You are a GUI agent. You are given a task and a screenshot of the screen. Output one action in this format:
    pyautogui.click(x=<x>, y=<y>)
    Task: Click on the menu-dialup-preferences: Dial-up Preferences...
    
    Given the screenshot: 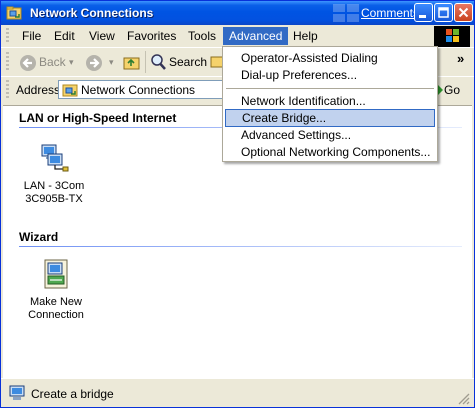 What is the action you would take?
    pyautogui.click(x=330, y=75)
    